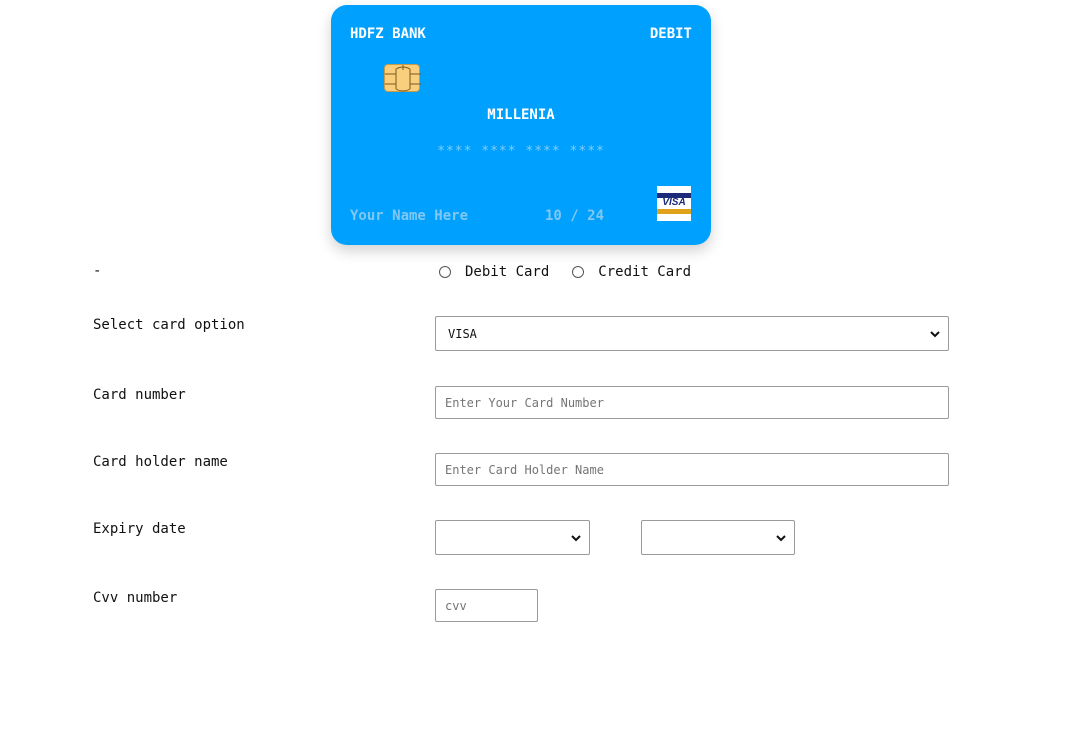  I want to click on card-option-select: VISA, so click(692, 333).